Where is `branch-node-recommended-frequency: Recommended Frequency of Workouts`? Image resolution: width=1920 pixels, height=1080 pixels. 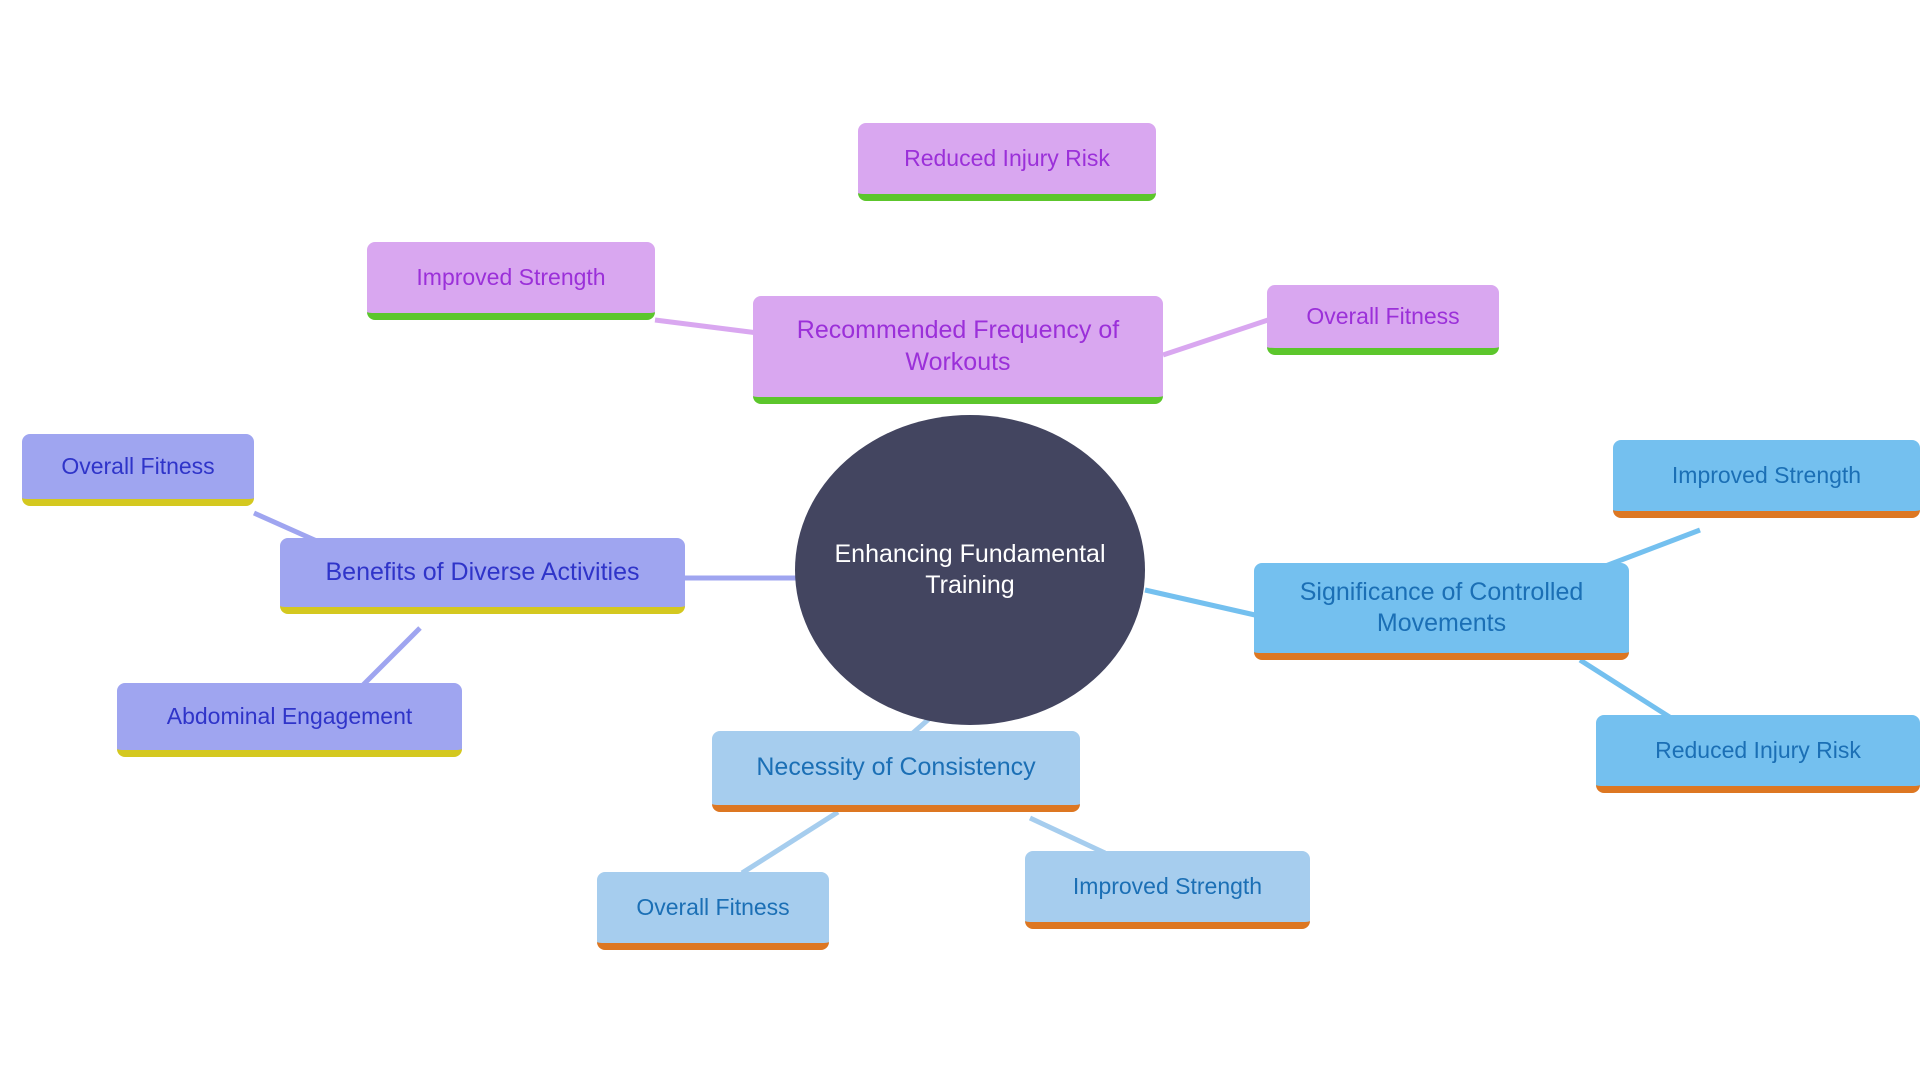
branch-node-recommended-frequency: Recommended Frequency of Workouts is located at coordinates (958, 350).